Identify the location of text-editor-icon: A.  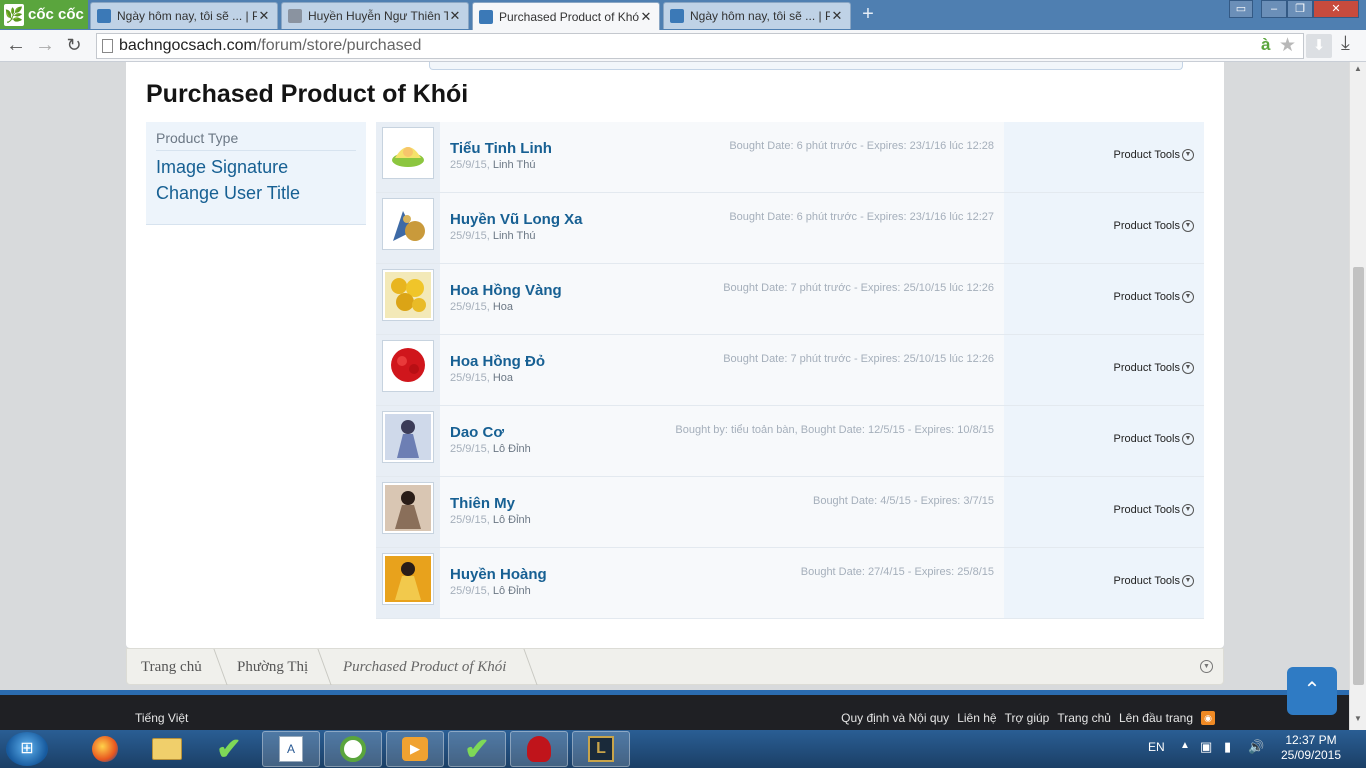
(291, 749).